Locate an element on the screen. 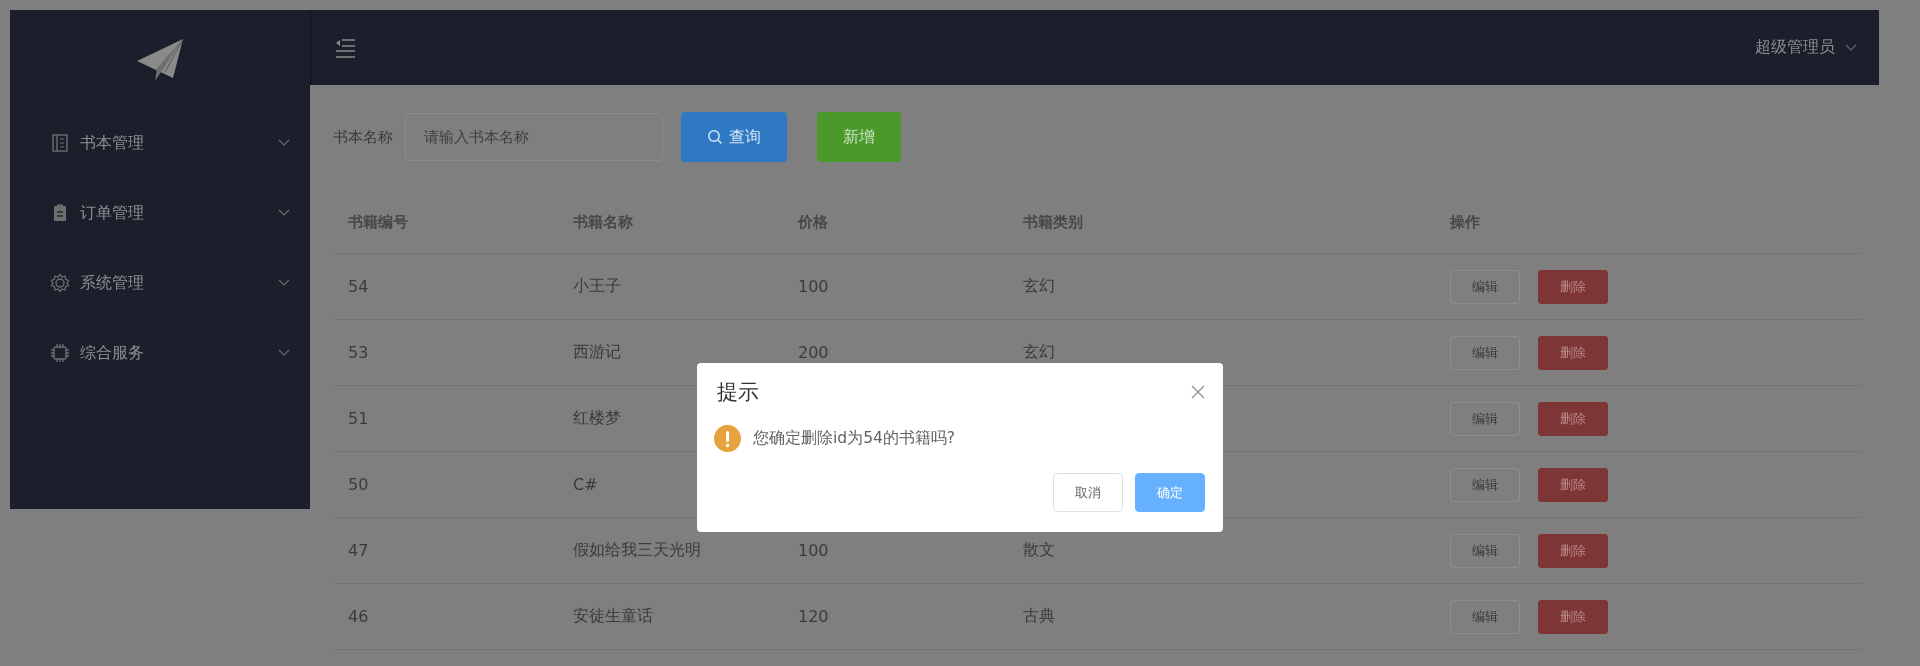 The image size is (1920, 666). table-cell: C# is located at coordinates (585, 484).